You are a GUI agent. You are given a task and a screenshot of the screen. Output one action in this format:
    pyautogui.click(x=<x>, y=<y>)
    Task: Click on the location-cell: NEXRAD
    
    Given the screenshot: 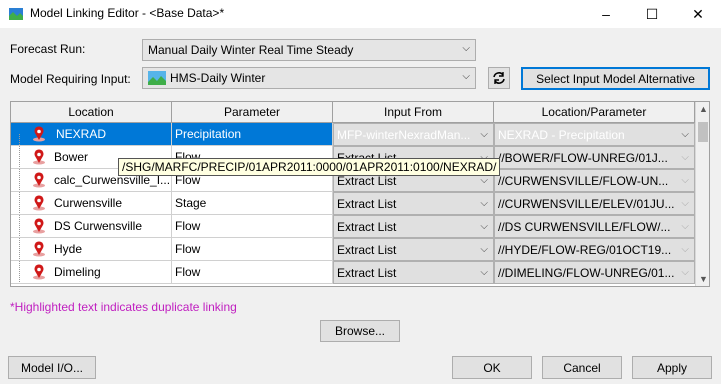 What is the action you would take?
    pyautogui.click(x=91, y=134)
    